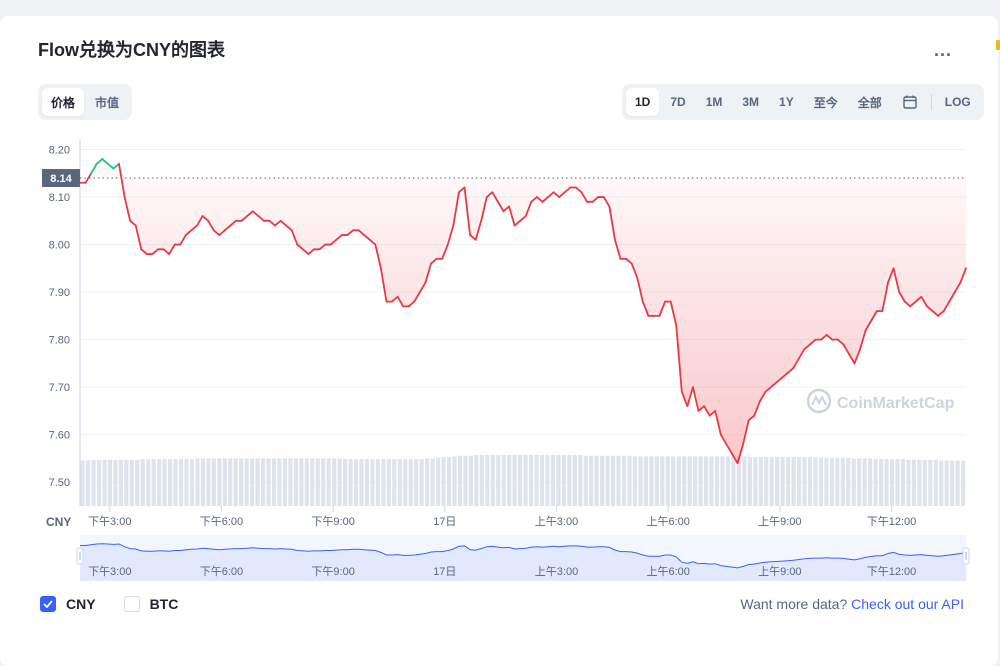 Image resolution: width=1000 pixels, height=666 pixels. What do you see at coordinates (48, 604) in the screenshot?
I see `cny-checkbox` at bounding box center [48, 604].